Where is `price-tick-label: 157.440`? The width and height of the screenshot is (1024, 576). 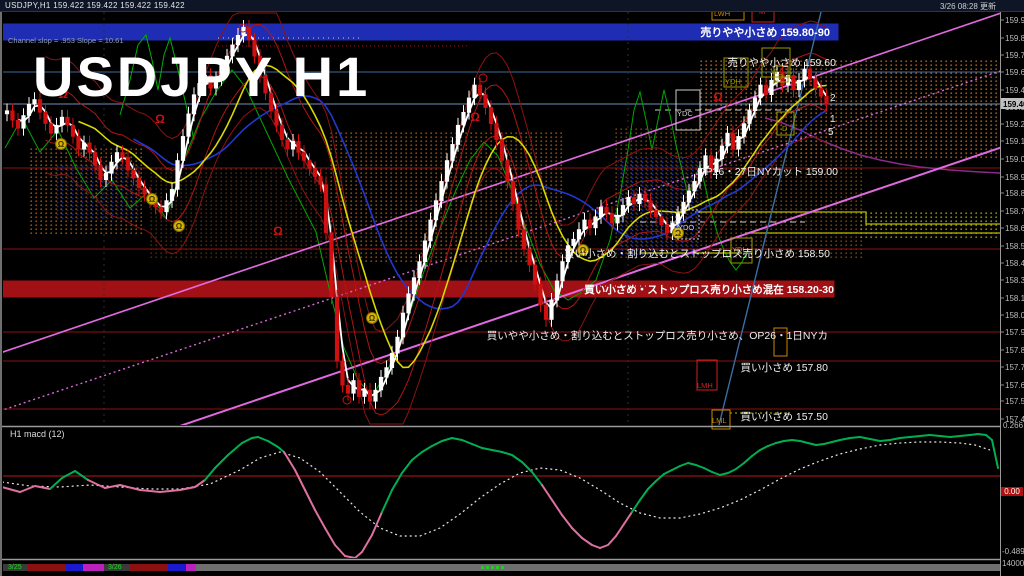
price-tick-label: 157.440 is located at coordinates (1014, 419).